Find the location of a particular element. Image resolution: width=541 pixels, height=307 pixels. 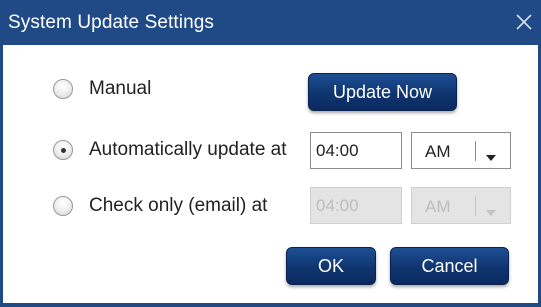

auto-update-ampm-select: AM is located at coordinates (461, 150).